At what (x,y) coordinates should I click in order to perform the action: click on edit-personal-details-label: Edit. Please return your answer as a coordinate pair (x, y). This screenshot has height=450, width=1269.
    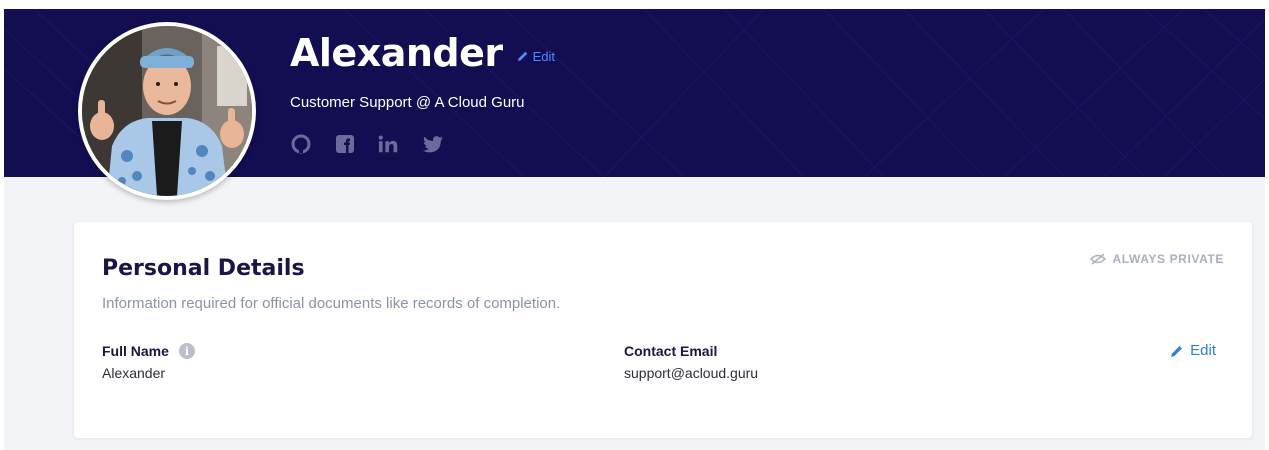
    Looking at the image, I should click on (1203, 350).